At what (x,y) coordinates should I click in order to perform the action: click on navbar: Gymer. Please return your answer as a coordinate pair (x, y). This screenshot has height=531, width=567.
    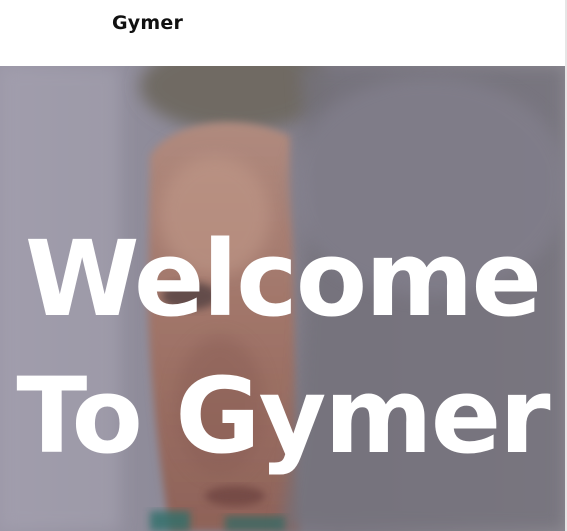
    Looking at the image, I should click on (282, 33).